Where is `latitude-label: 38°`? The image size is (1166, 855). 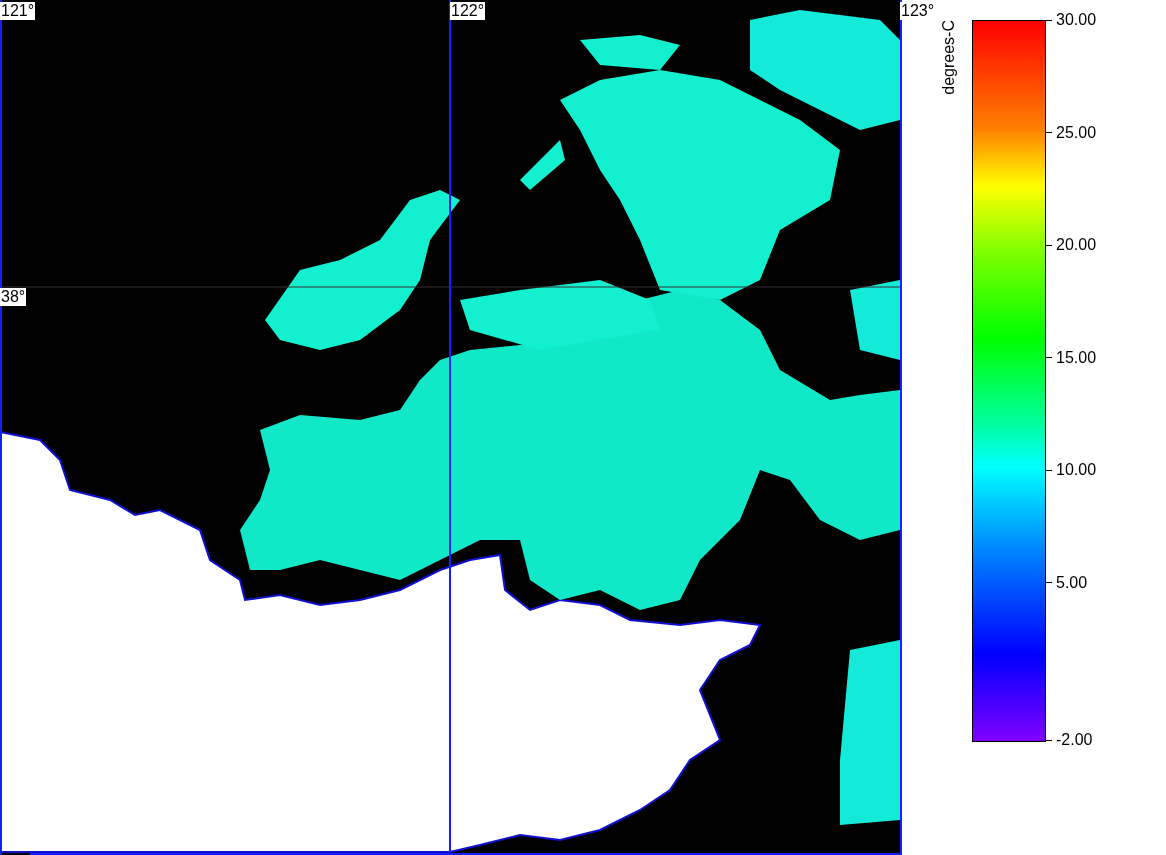
latitude-label: 38° is located at coordinates (13, 297).